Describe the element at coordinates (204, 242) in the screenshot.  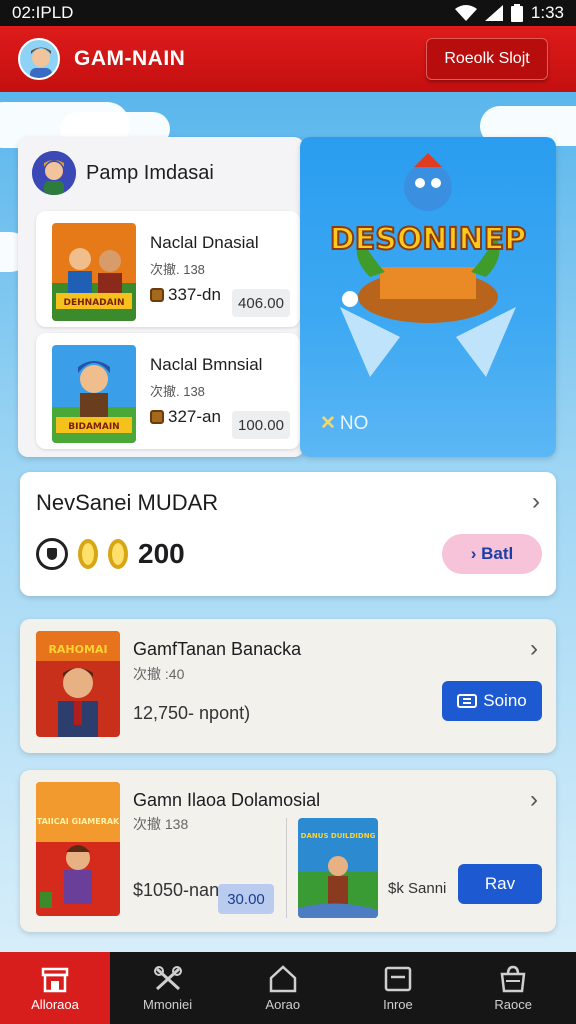
I see `item-title: Naclal Dnasial` at that location.